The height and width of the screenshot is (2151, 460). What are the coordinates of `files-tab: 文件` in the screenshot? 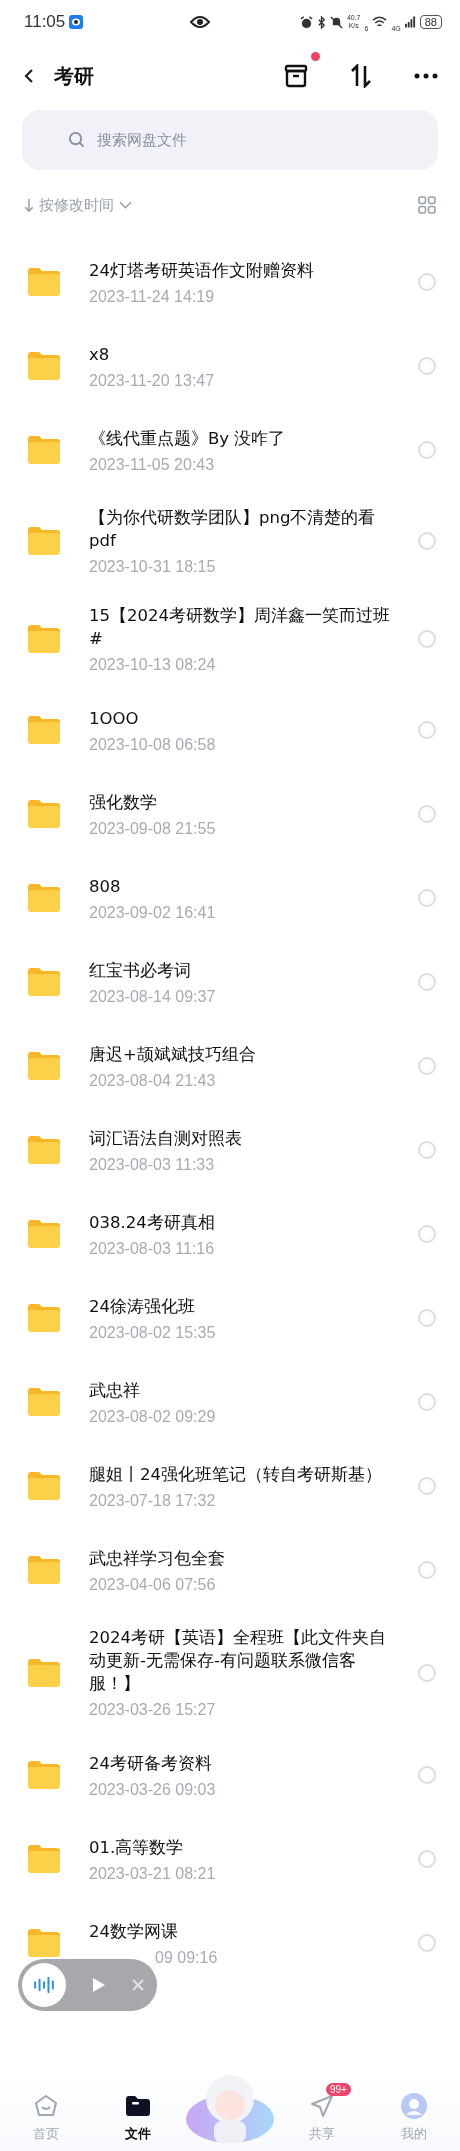 It's located at (138, 2112).